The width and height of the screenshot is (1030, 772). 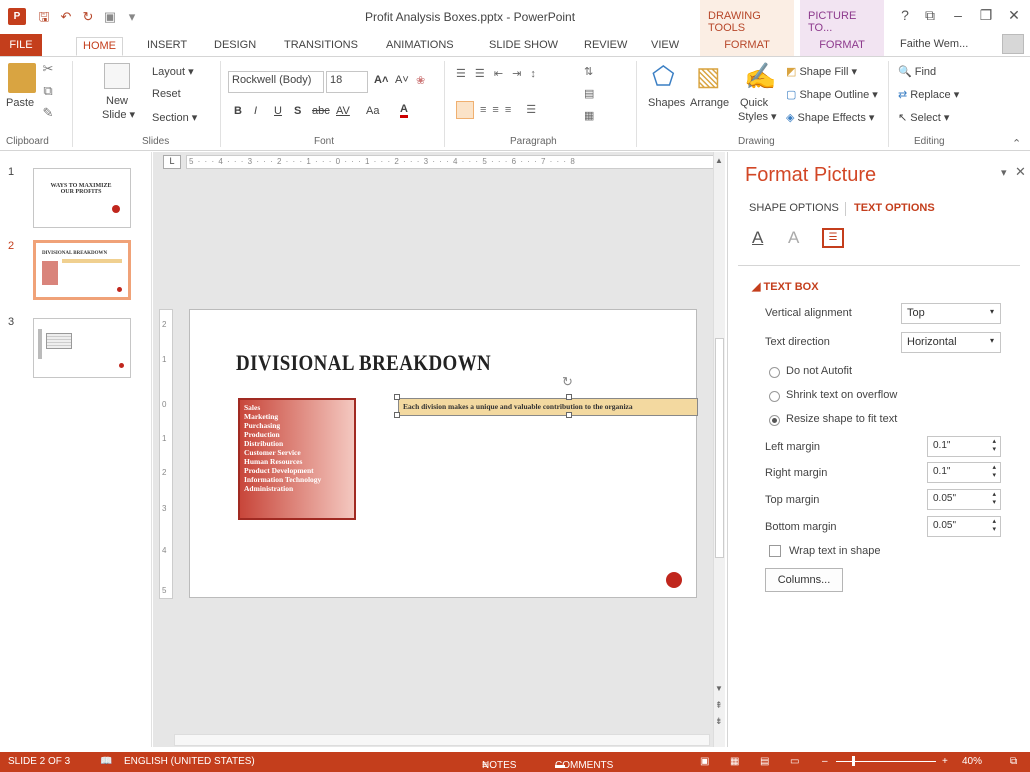 What do you see at coordinates (278, 111) in the screenshot?
I see `underline-button: U` at bounding box center [278, 111].